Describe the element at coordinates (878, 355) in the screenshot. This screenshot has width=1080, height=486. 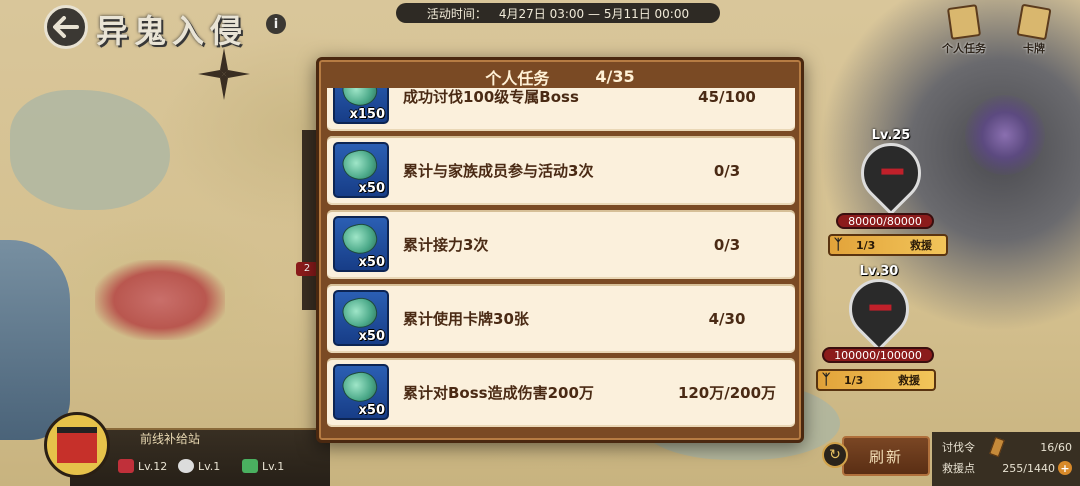
I see `boss-hp-bar: 100000/100000` at that location.